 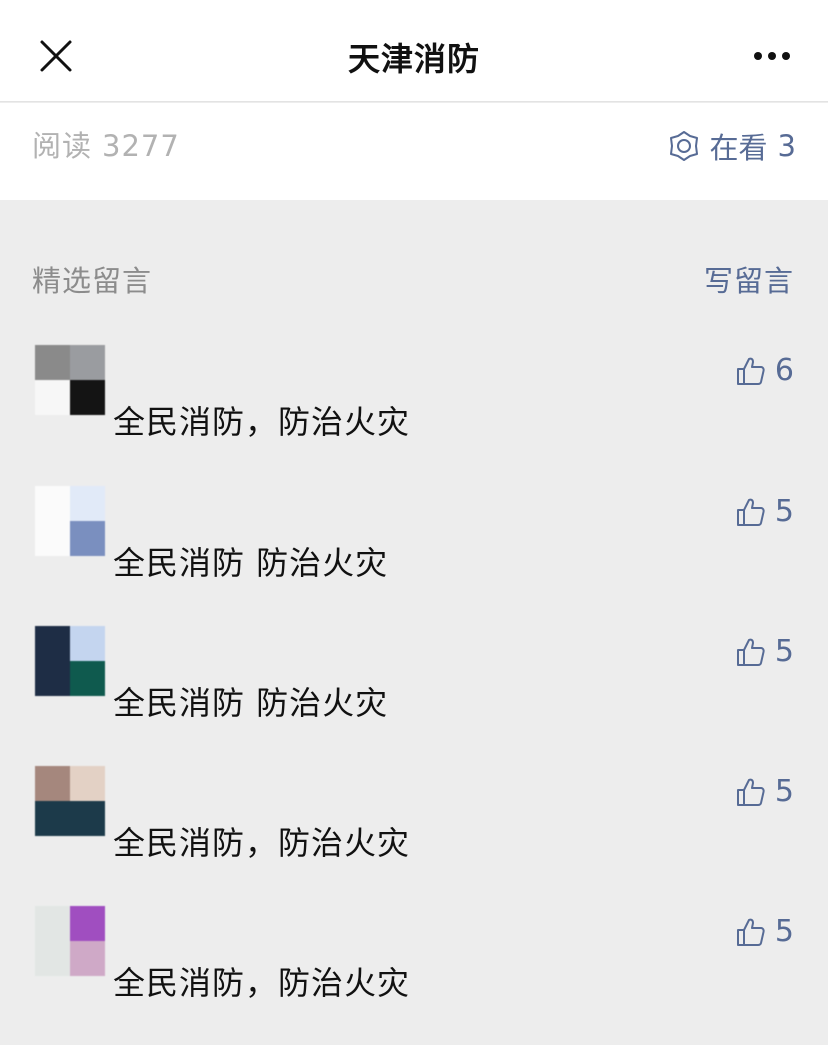 What do you see at coordinates (738, 148) in the screenshot?
I see `watching-label: 在看` at bounding box center [738, 148].